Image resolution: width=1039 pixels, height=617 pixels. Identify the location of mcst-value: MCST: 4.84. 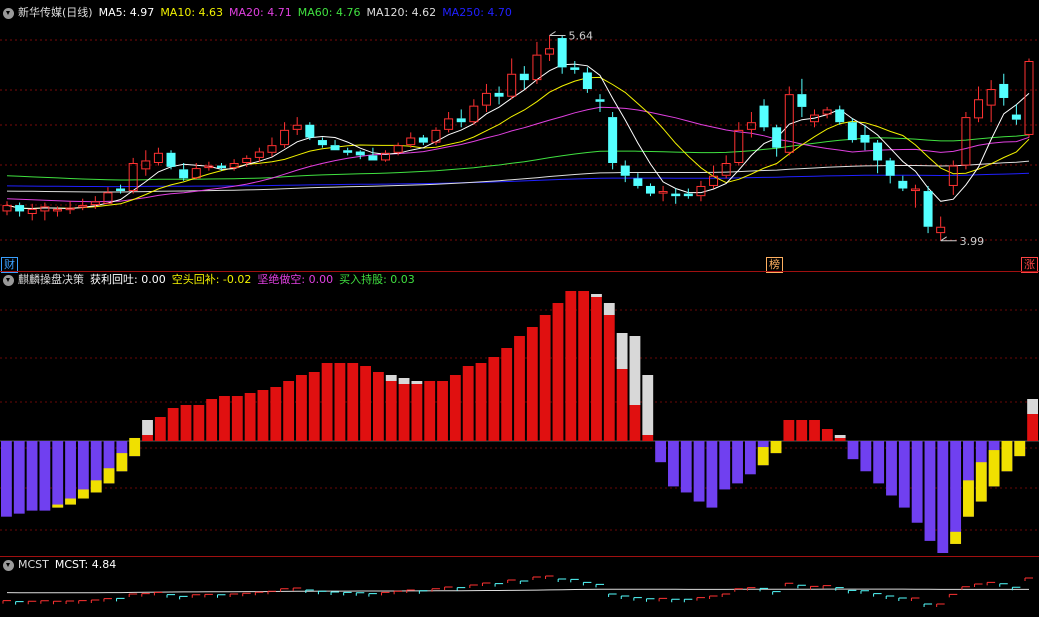
(85, 564).